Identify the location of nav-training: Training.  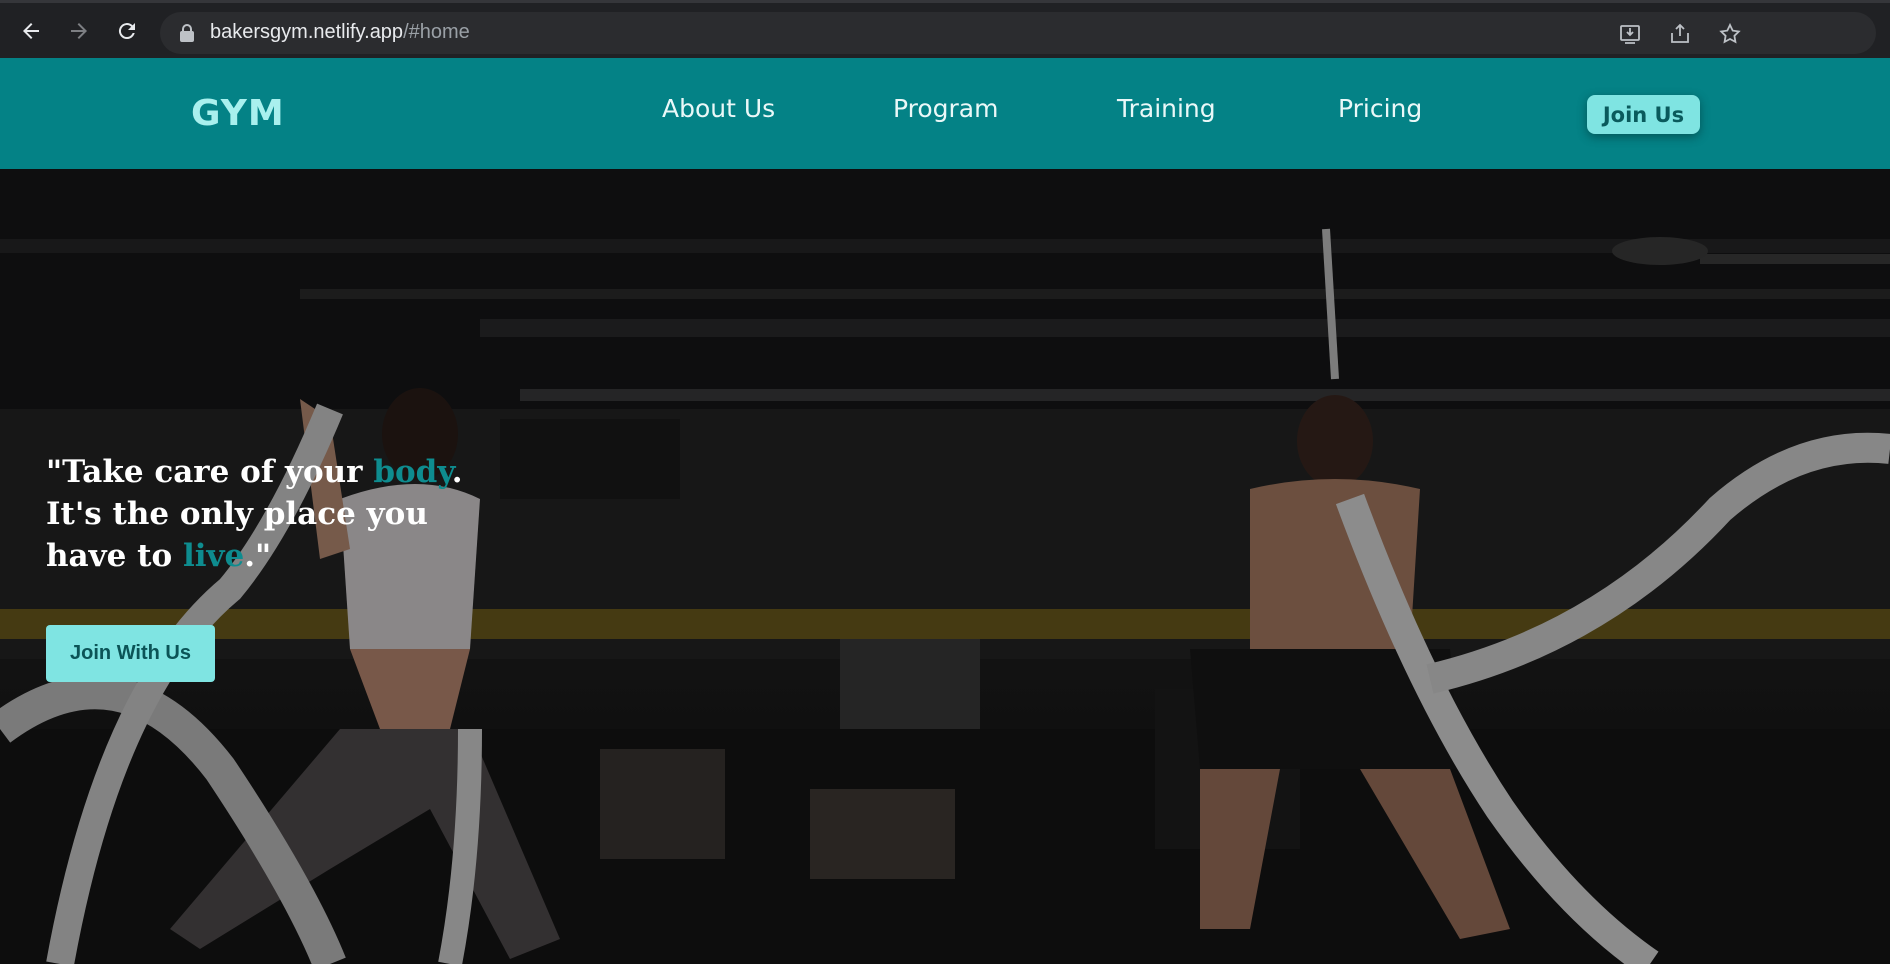
(1166, 108).